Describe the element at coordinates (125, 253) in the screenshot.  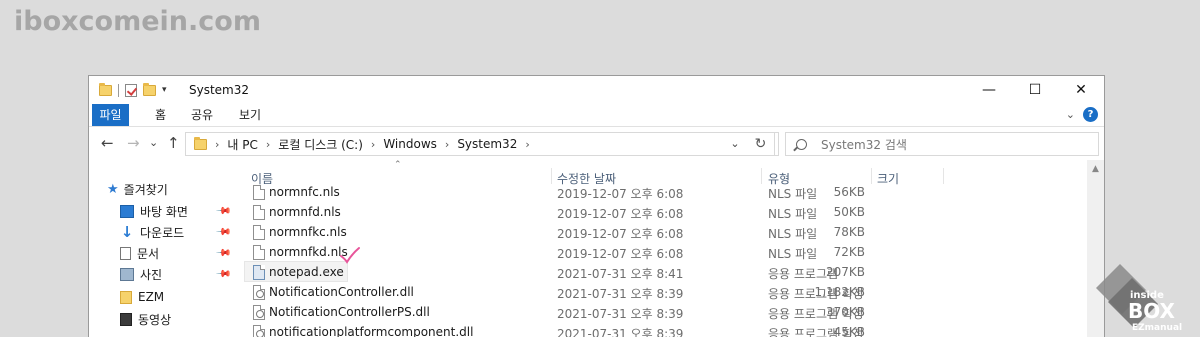
I see `document-icon` at that location.